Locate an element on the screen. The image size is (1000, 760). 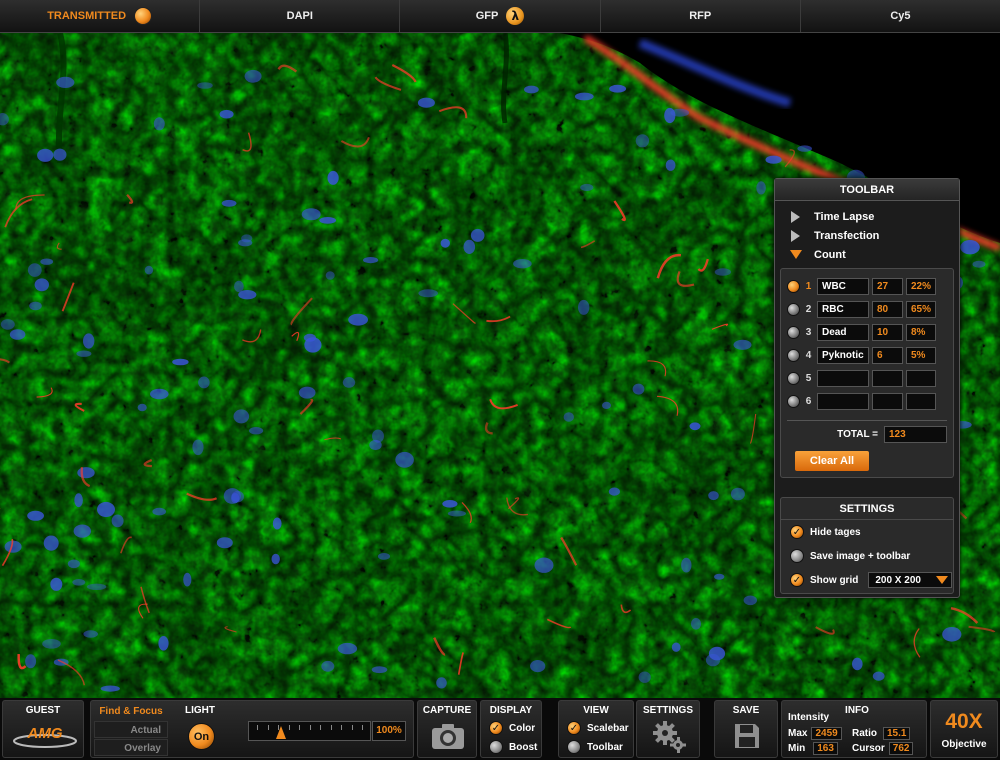
display-panel: DISPLAY ✓ Color Boost is located at coordinates (511, 729).